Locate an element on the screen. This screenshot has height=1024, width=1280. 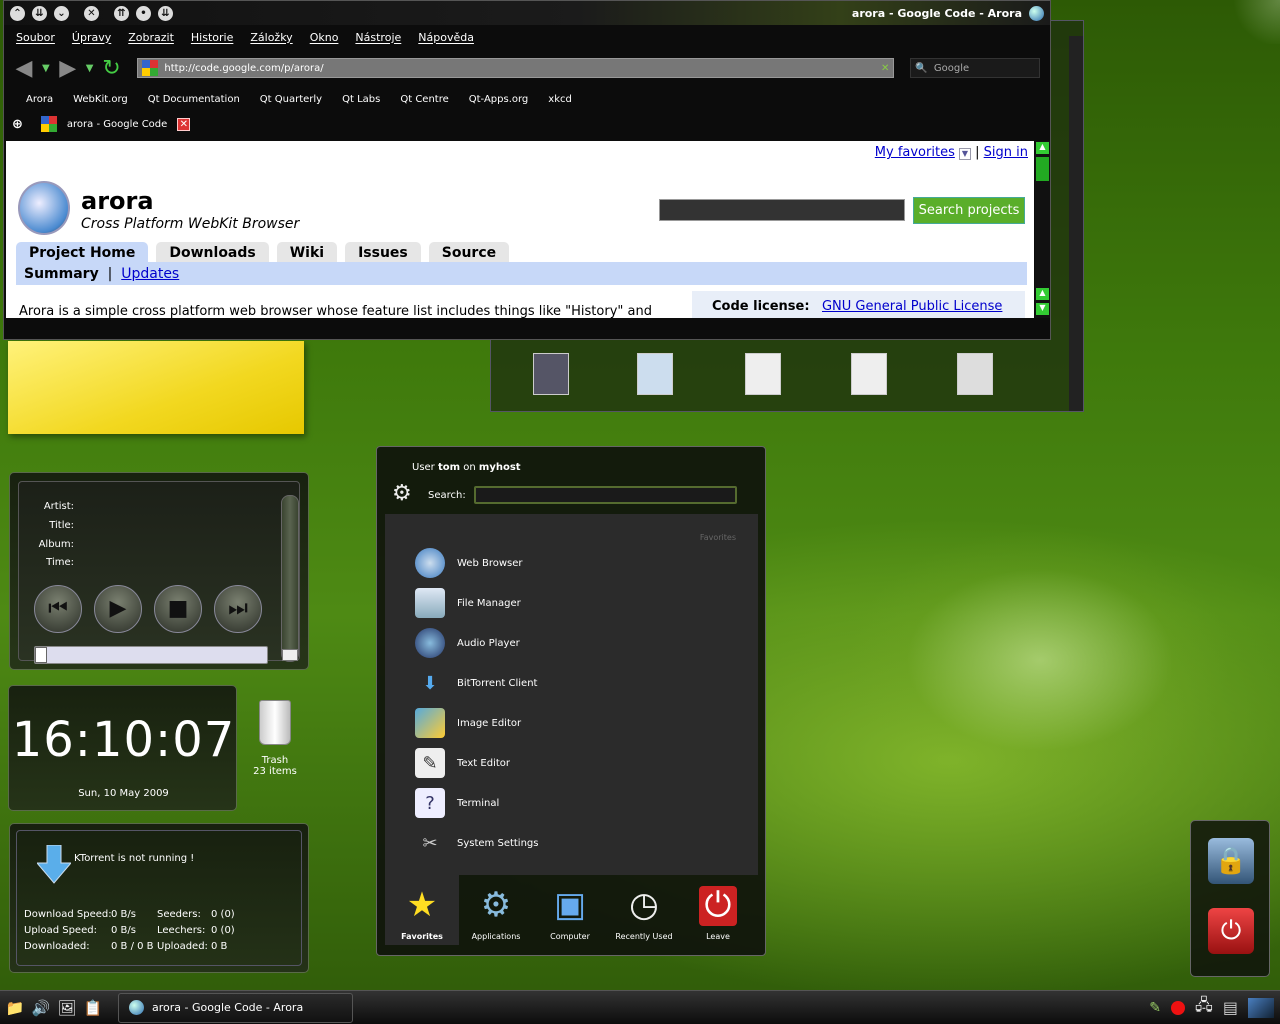
tab-wiki: Wiki is located at coordinates (307, 252).